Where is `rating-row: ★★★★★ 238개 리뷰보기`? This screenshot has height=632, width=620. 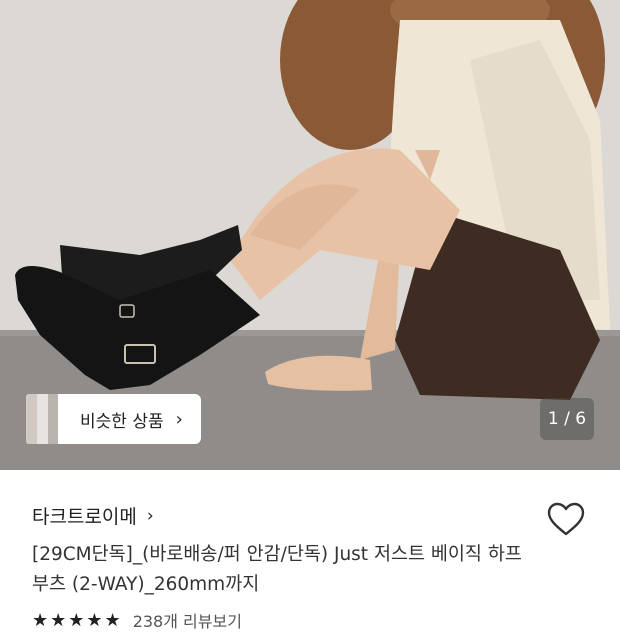
rating-row: ★★★★★ 238개 리뷰보기 is located at coordinates (137, 620).